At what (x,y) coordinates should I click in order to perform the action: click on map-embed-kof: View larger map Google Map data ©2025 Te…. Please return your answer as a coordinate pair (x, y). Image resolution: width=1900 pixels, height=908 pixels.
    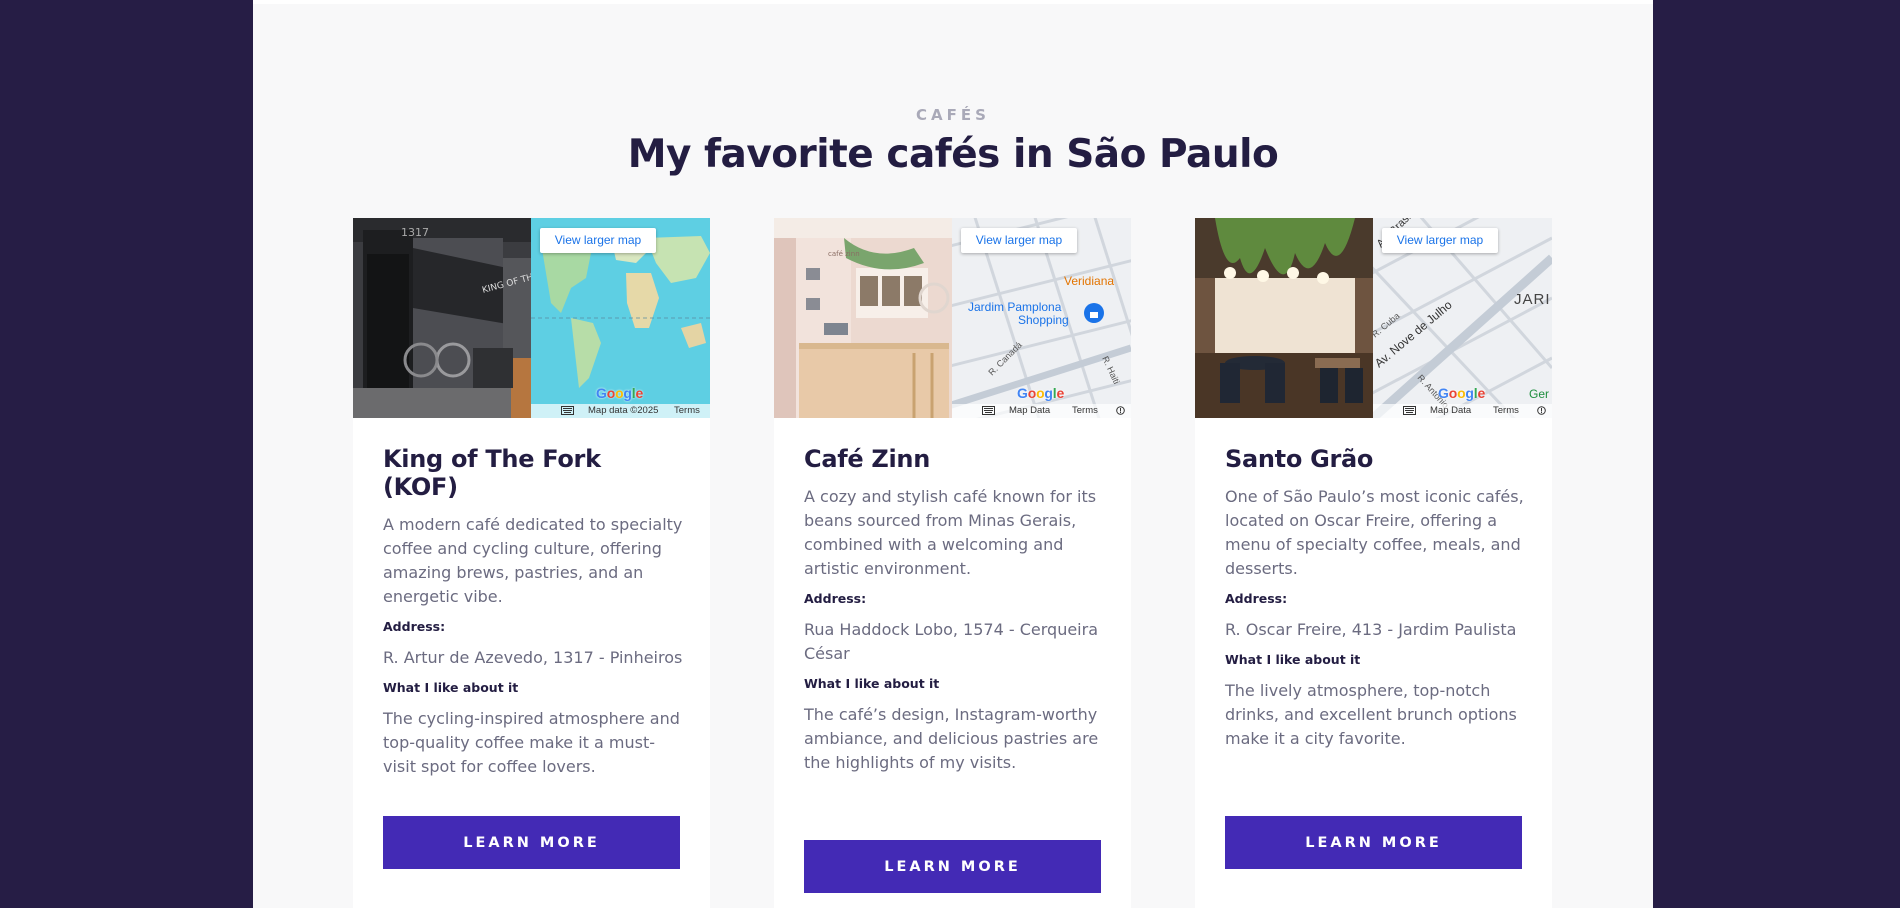
    Looking at the image, I should click on (620, 318).